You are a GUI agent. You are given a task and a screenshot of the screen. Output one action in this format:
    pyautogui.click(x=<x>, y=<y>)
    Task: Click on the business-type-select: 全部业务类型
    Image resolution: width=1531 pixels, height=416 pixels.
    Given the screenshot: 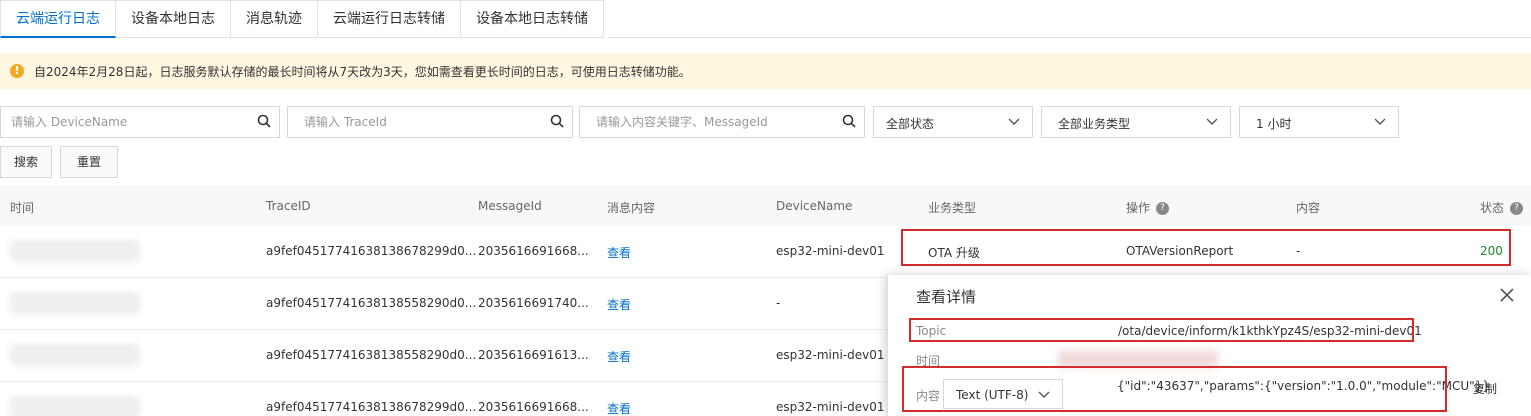 What is the action you would take?
    pyautogui.click(x=1136, y=122)
    